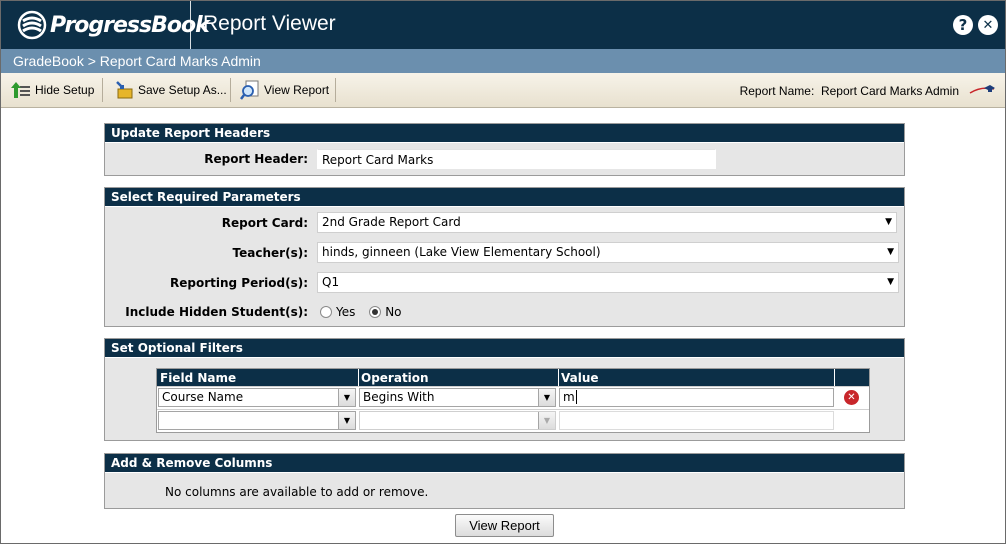 This screenshot has height=544, width=1006. I want to click on filter-row: ▼ ▼, so click(513, 420).